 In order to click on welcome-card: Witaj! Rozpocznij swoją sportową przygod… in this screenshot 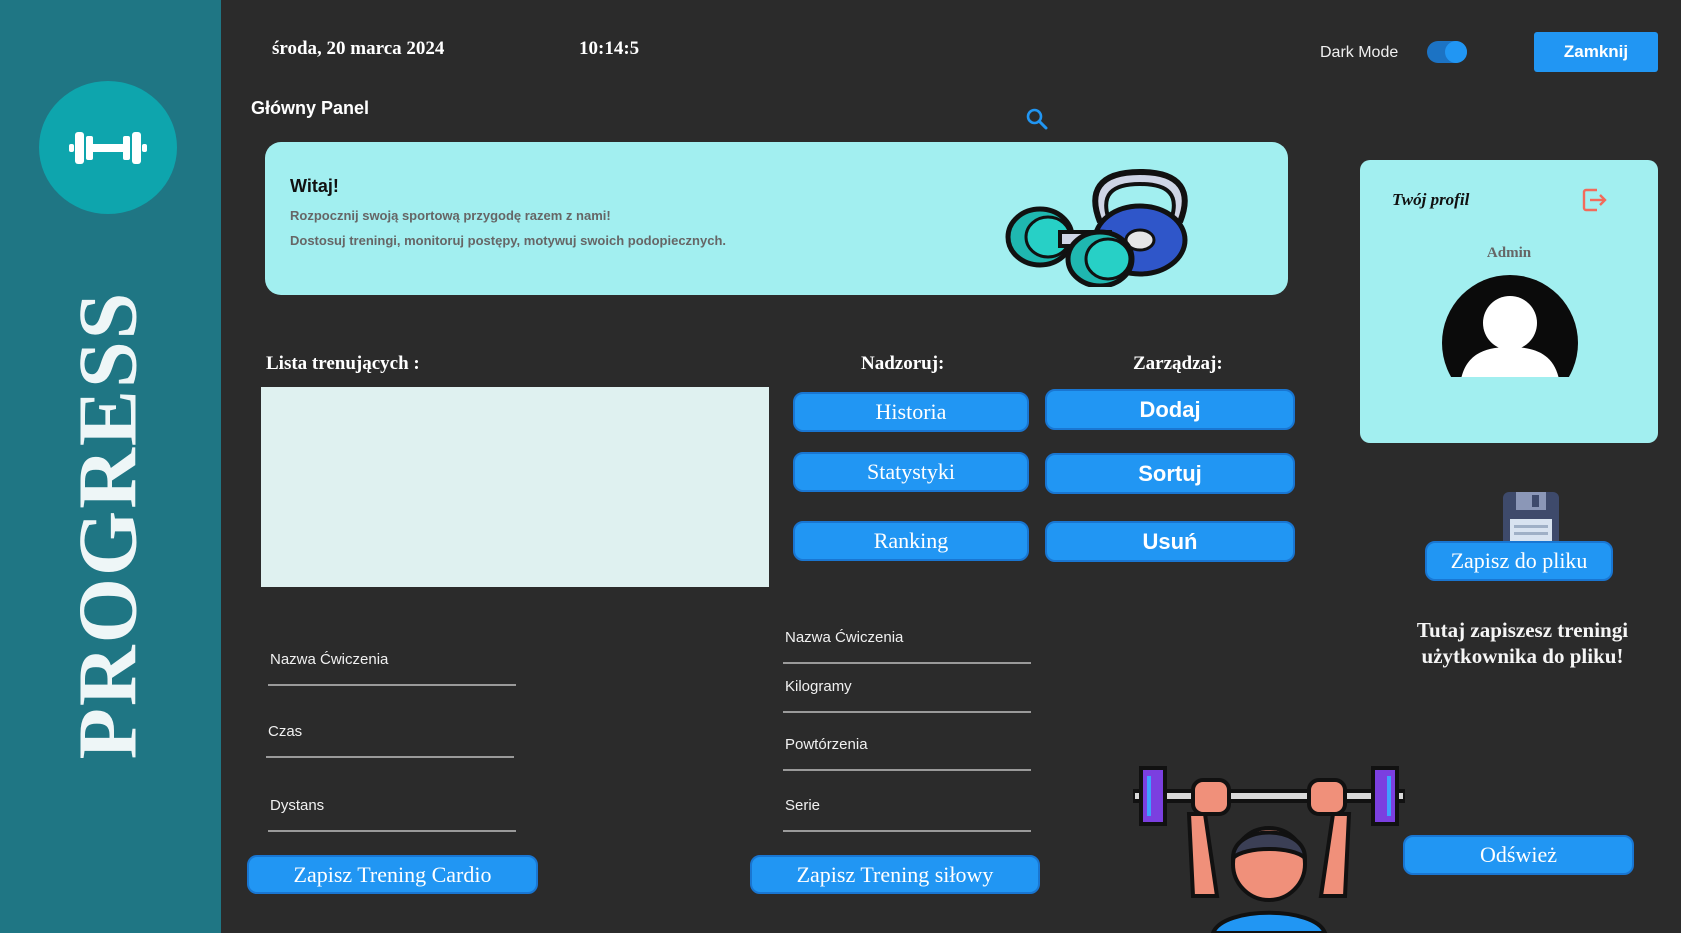, I will do `click(776, 218)`.